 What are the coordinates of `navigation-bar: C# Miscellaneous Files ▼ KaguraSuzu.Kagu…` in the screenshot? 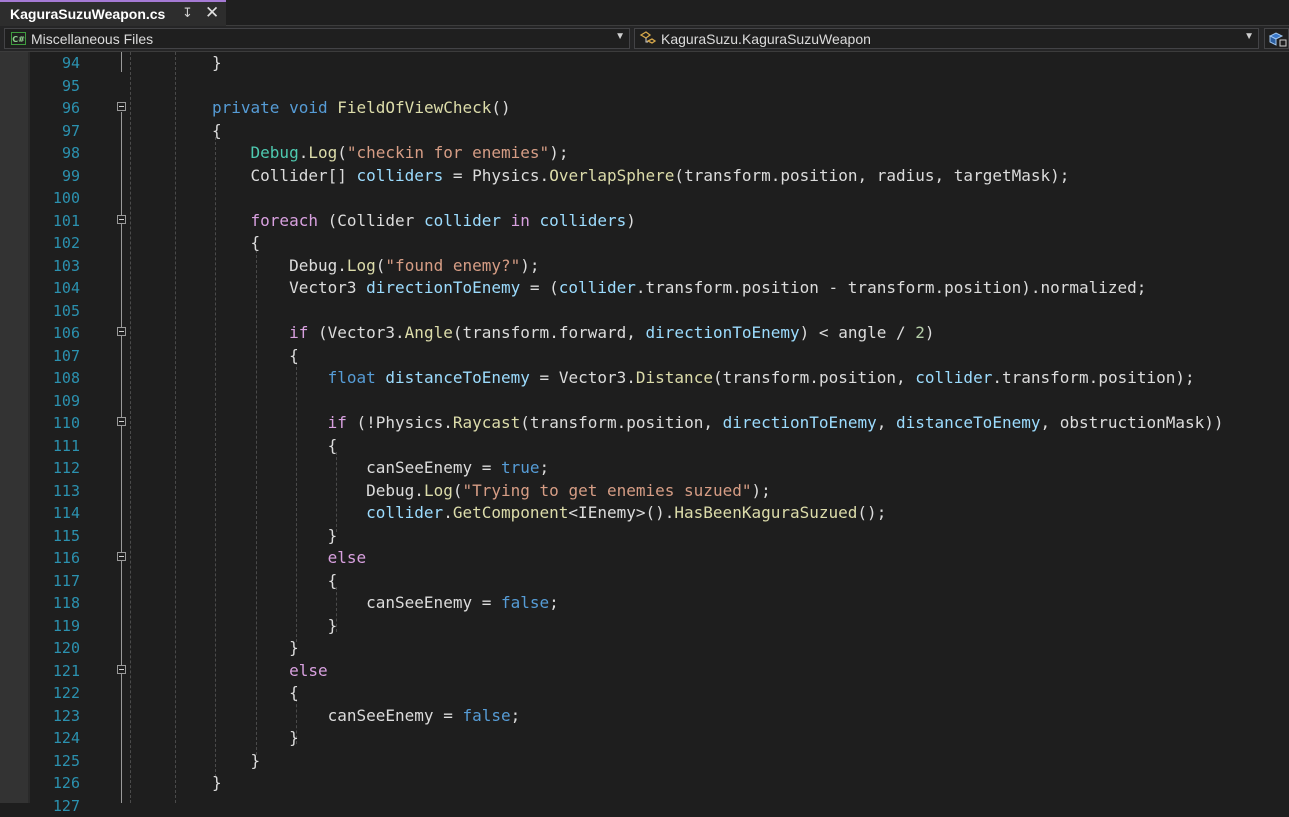 It's located at (644, 39).